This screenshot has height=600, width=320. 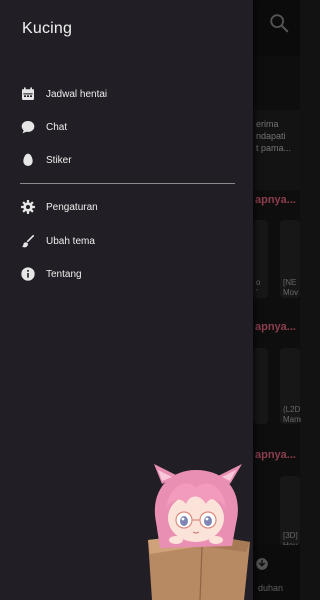 I want to click on drawer-item-jadwal-hentai: Jadwal hentai, so click(x=126, y=94).